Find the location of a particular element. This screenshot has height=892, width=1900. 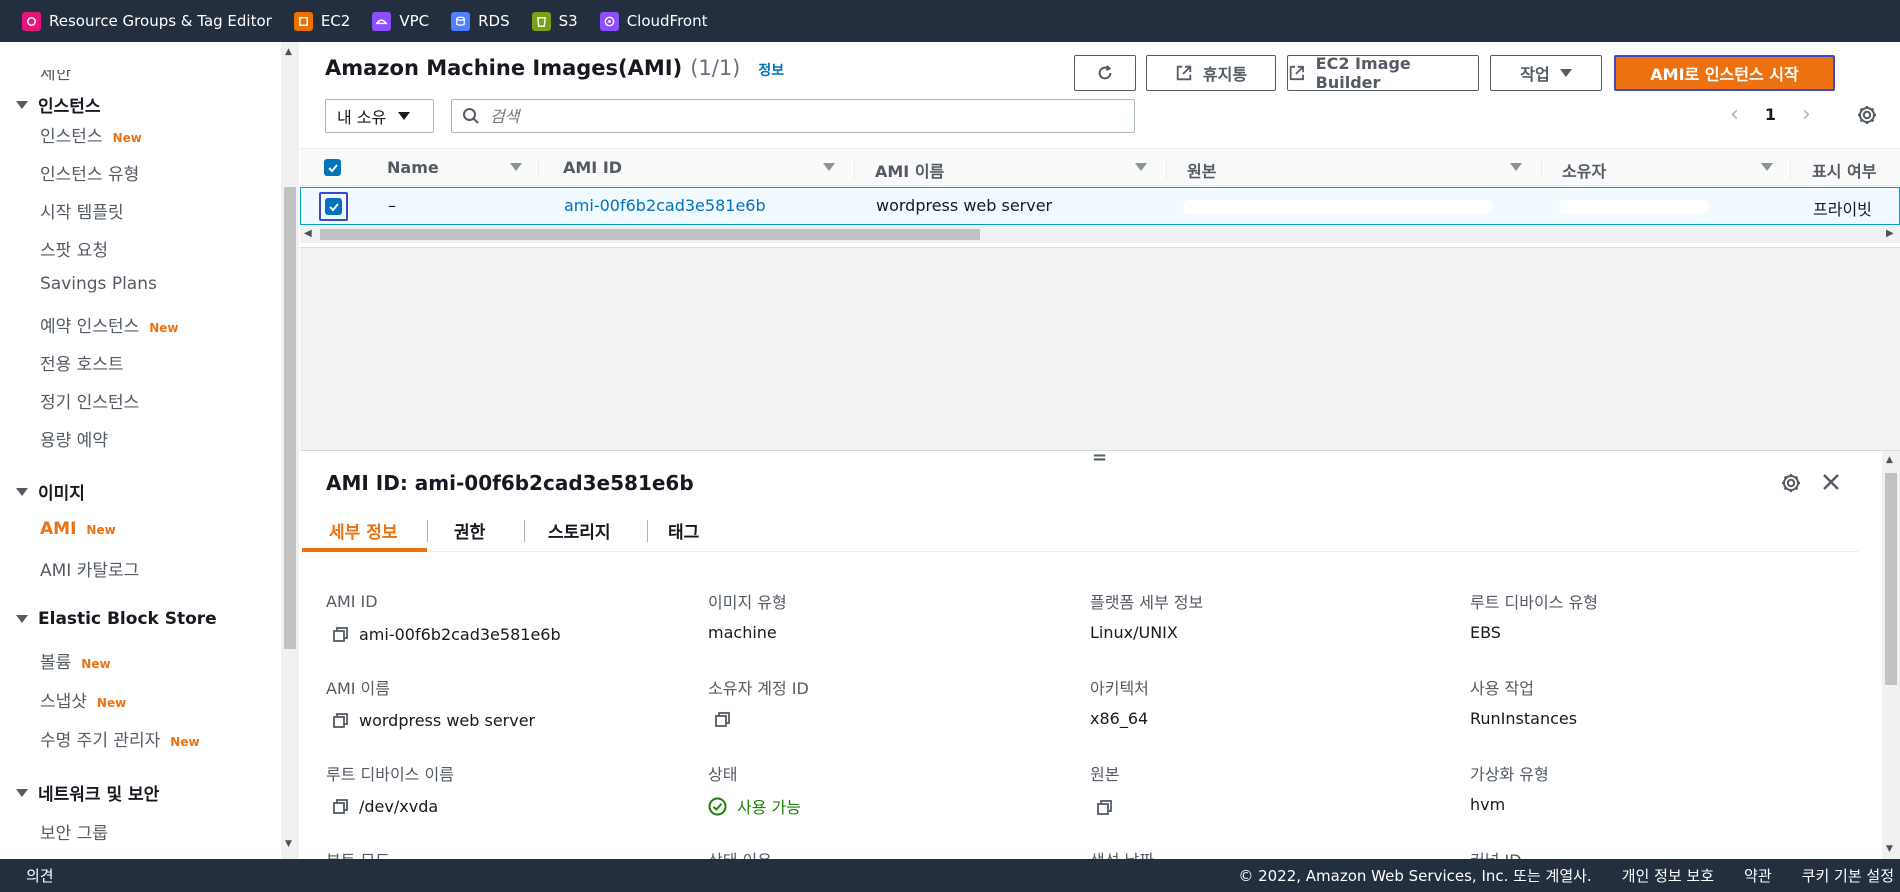

vertical-scrollbar-thumb is located at coordinates (1891, 579).